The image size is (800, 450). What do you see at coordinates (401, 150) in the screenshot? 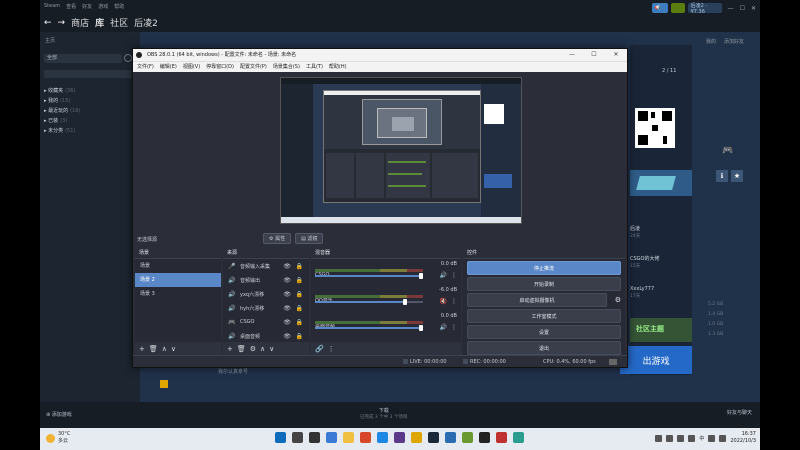
I see `preview-canvas` at bounding box center [401, 150].